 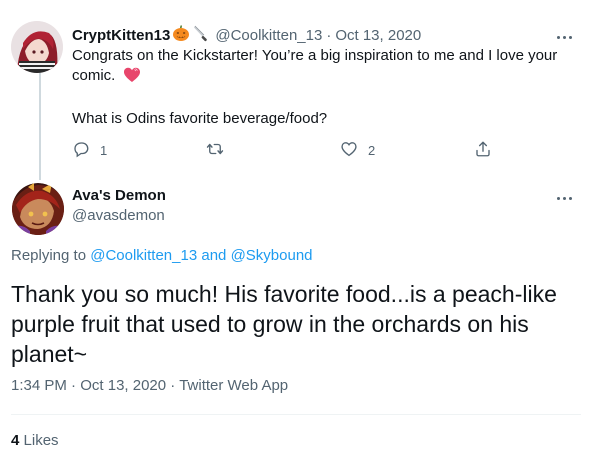 What do you see at coordinates (378, 35) in the screenshot?
I see `timestamp: Oct 13, 2020` at bounding box center [378, 35].